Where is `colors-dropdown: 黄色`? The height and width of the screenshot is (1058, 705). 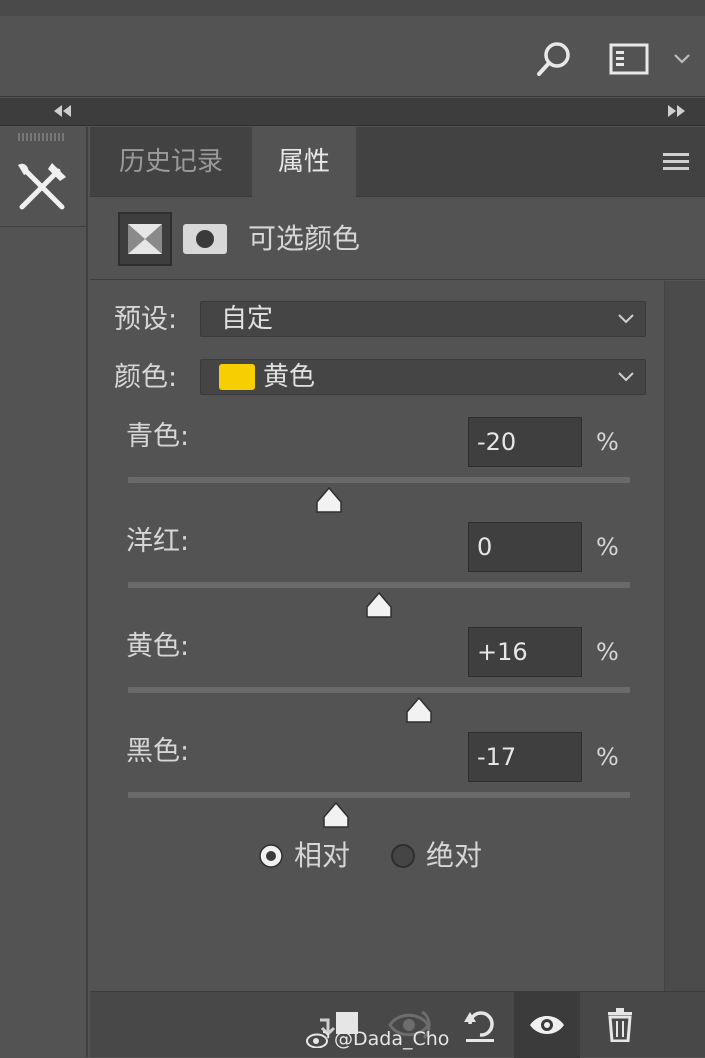
colors-dropdown: 黄色 is located at coordinates (423, 377).